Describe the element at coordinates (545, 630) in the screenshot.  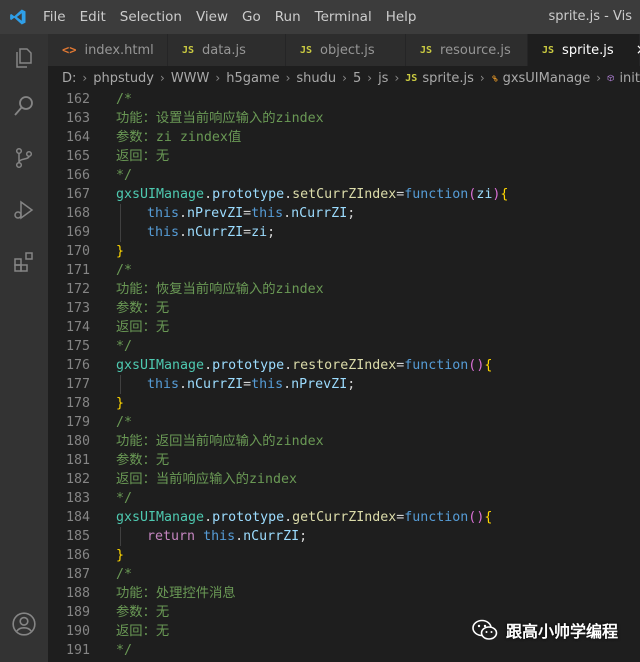
I see `watermark: 跟高小帅学编程` at that location.